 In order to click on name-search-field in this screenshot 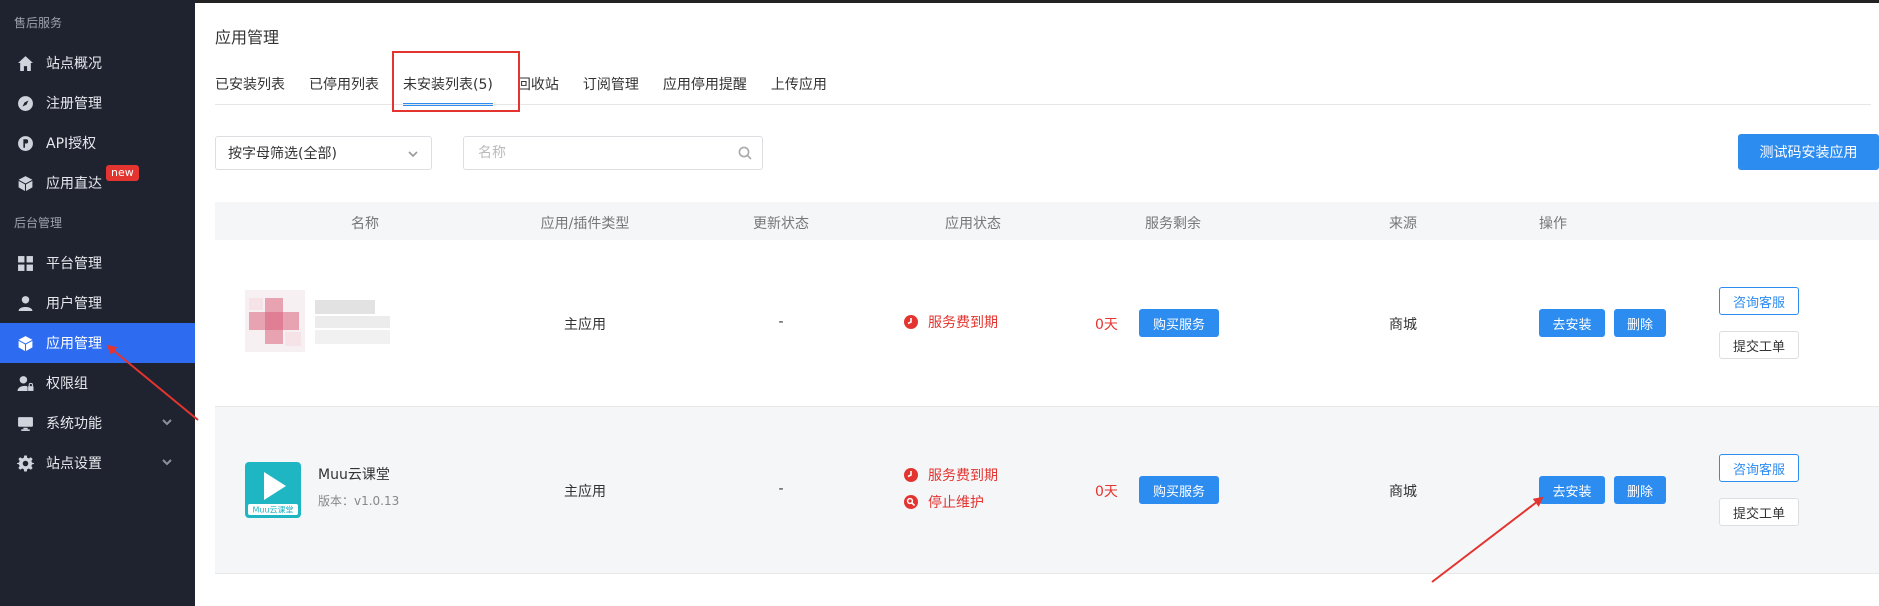, I will do `click(613, 153)`.